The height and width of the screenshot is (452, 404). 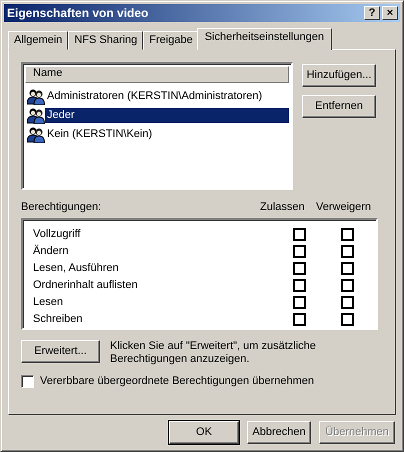 I want to click on user-item: Kein (KERSTIN\Kein), so click(x=99, y=134).